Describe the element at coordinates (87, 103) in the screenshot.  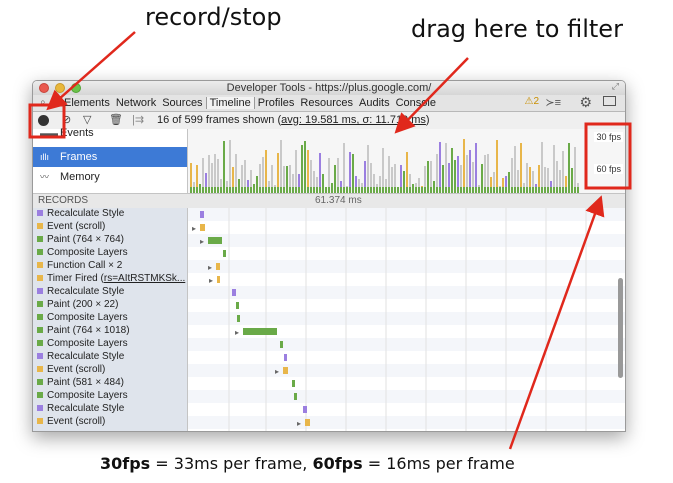
I see `tab-elements: Elements` at that location.